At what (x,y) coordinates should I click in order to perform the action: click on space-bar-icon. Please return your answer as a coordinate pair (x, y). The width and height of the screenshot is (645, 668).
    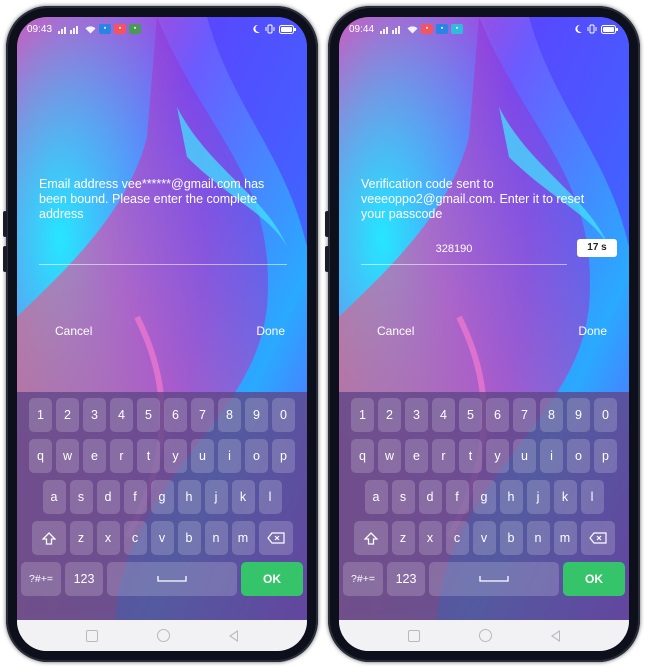
    Looking at the image, I should click on (494, 579).